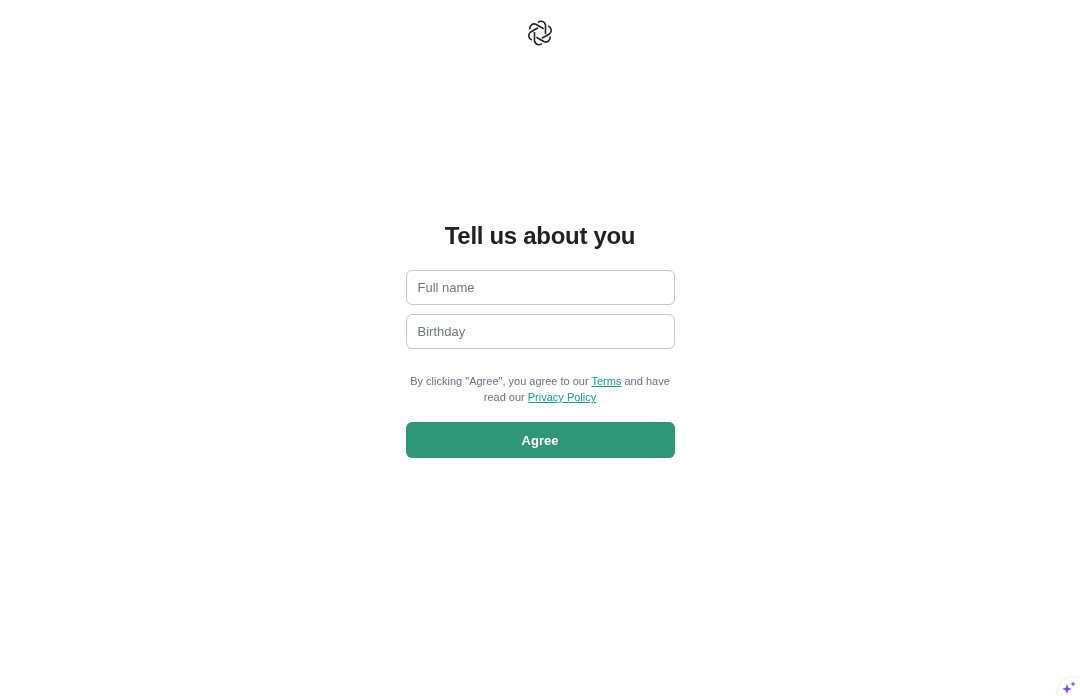  What do you see at coordinates (540, 389) in the screenshot?
I see `terms-notice: By clicking "Agree", you agree to our Terms and have read our Privacy Policy` at bounding box center [540, 389].